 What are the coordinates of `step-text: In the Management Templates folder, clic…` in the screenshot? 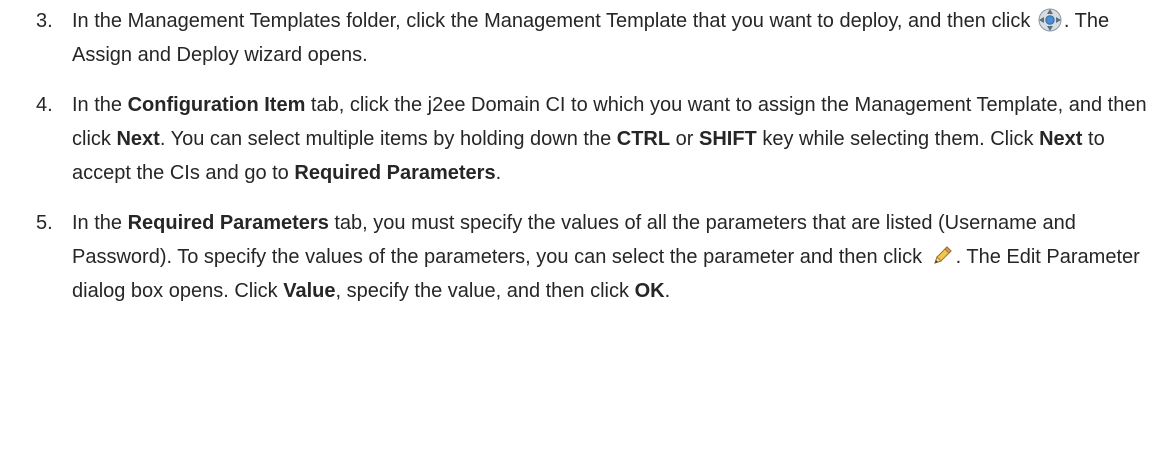 It's located at (612, 38).